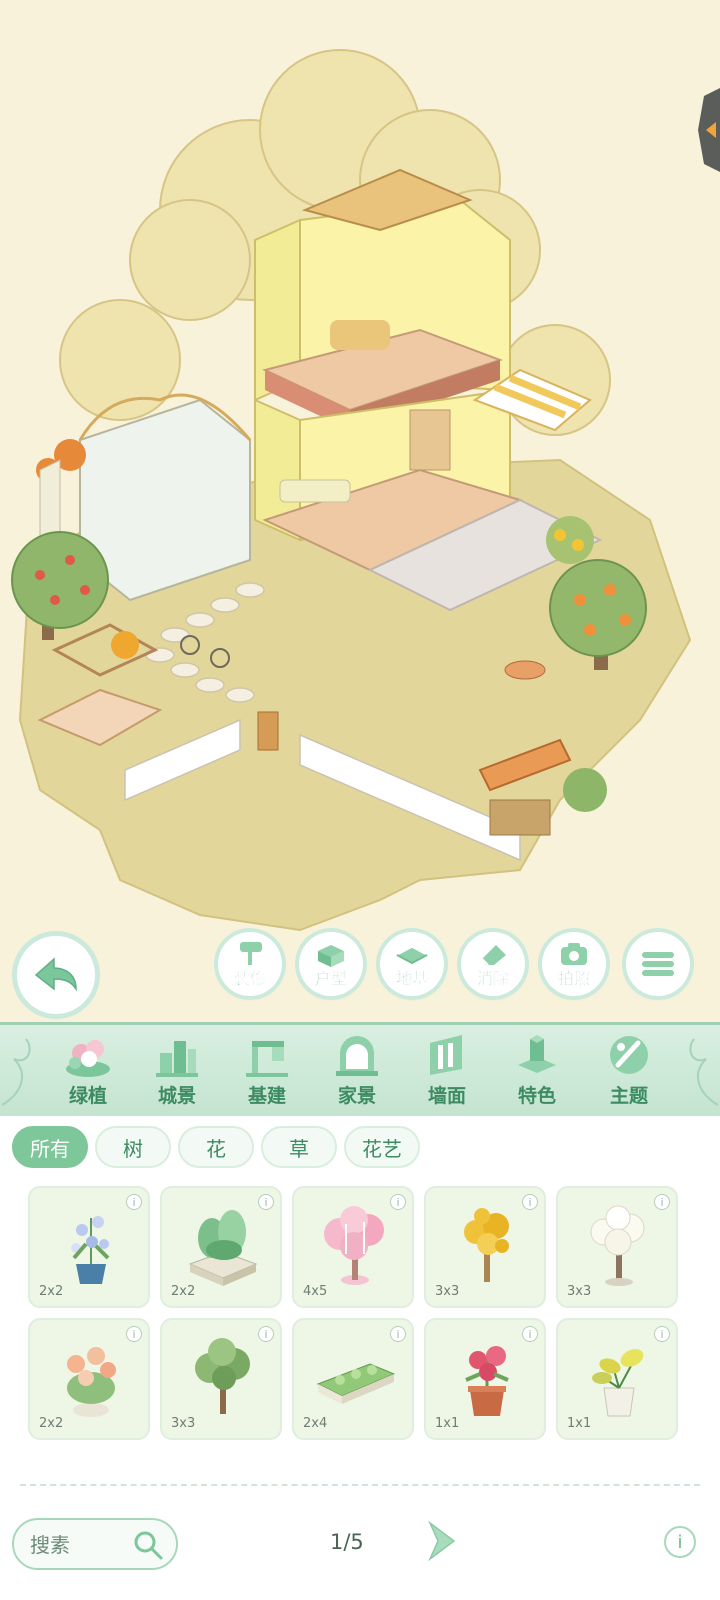 The image size is (720, 1600). What do you see at coordinates (90, 1250) in the screenshot?
I see `blue-flower-pot-icon` at bounding box center [90, 1250].